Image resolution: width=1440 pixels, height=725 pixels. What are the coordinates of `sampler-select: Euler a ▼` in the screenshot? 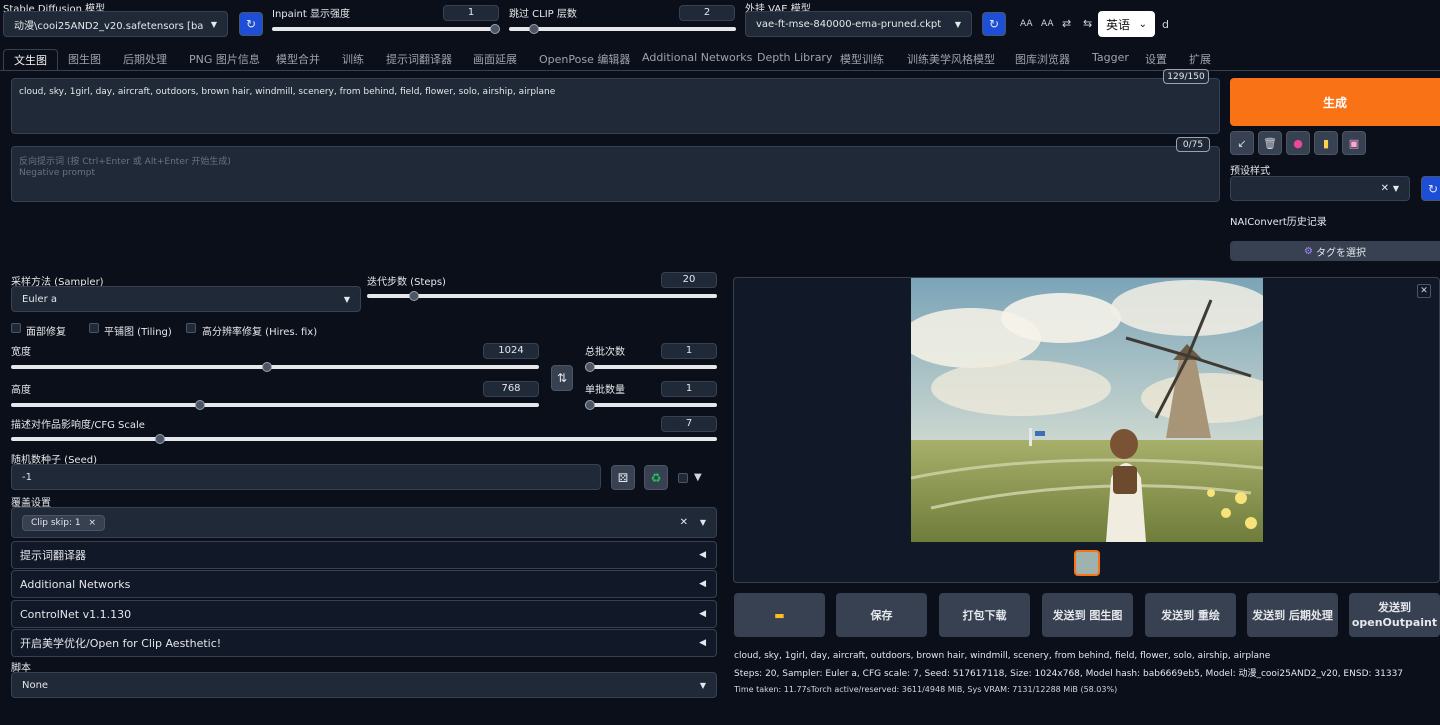 It's located at (186, 299).